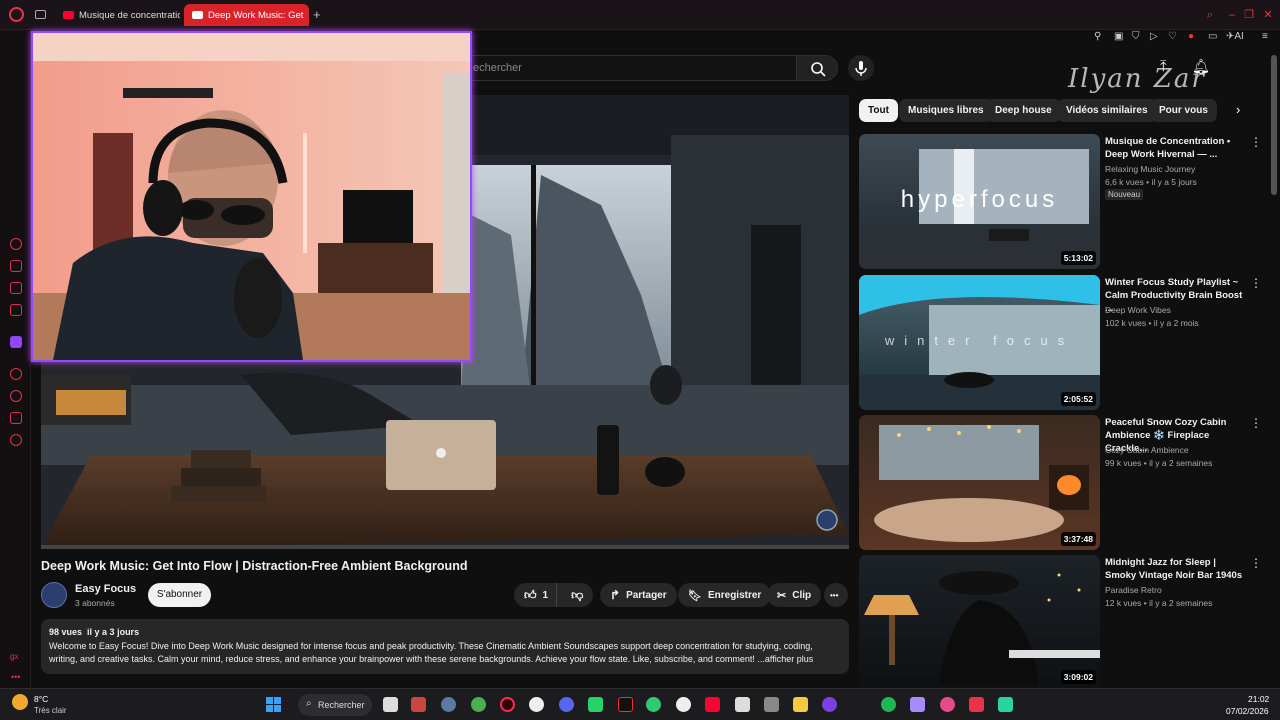 The width and height of the screenshot is (1280, 720). I want to click on save-button: 🔖︎ Enregistrer, so click(725, 595).